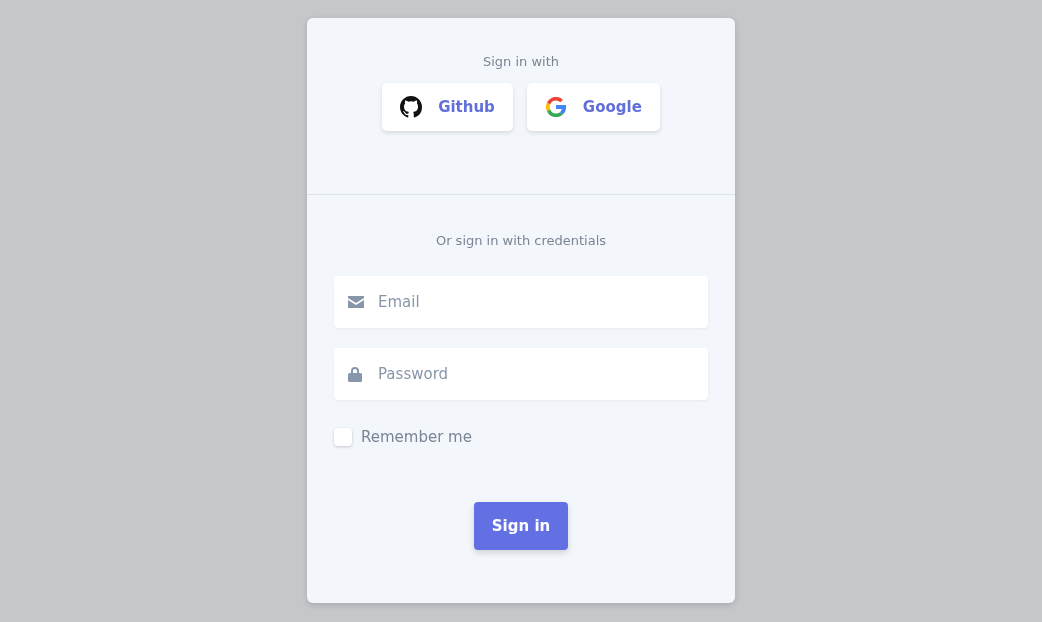 The width and height of the screenshot is (1042, 622). I want to click on google-button: Google, so click(593, 107).